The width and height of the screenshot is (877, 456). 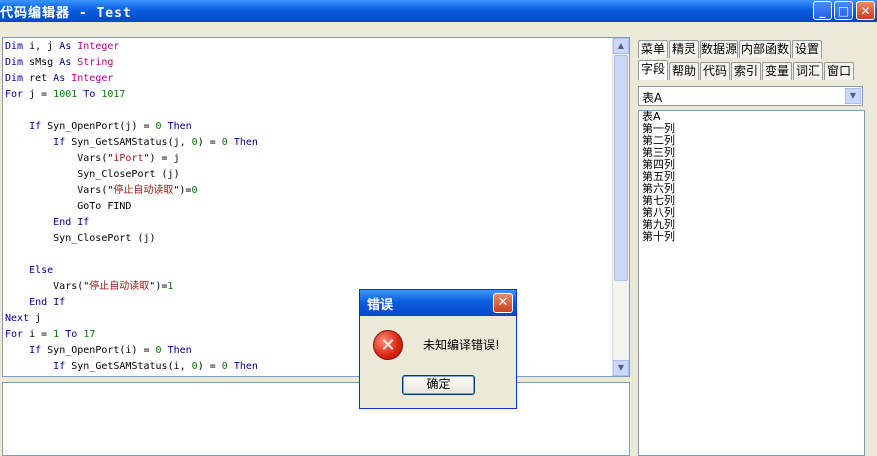 I want to click on code-line: If Syn_GetSAMStatus(j, 0) = 0 Then, so click(x=131, y=143).